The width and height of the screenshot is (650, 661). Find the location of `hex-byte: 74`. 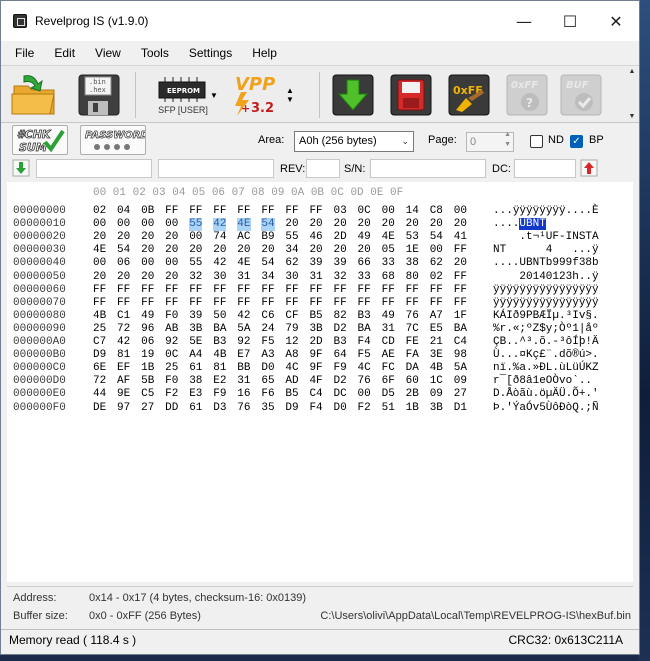

hex-byte: 74 is located at coordinates (219, 237).